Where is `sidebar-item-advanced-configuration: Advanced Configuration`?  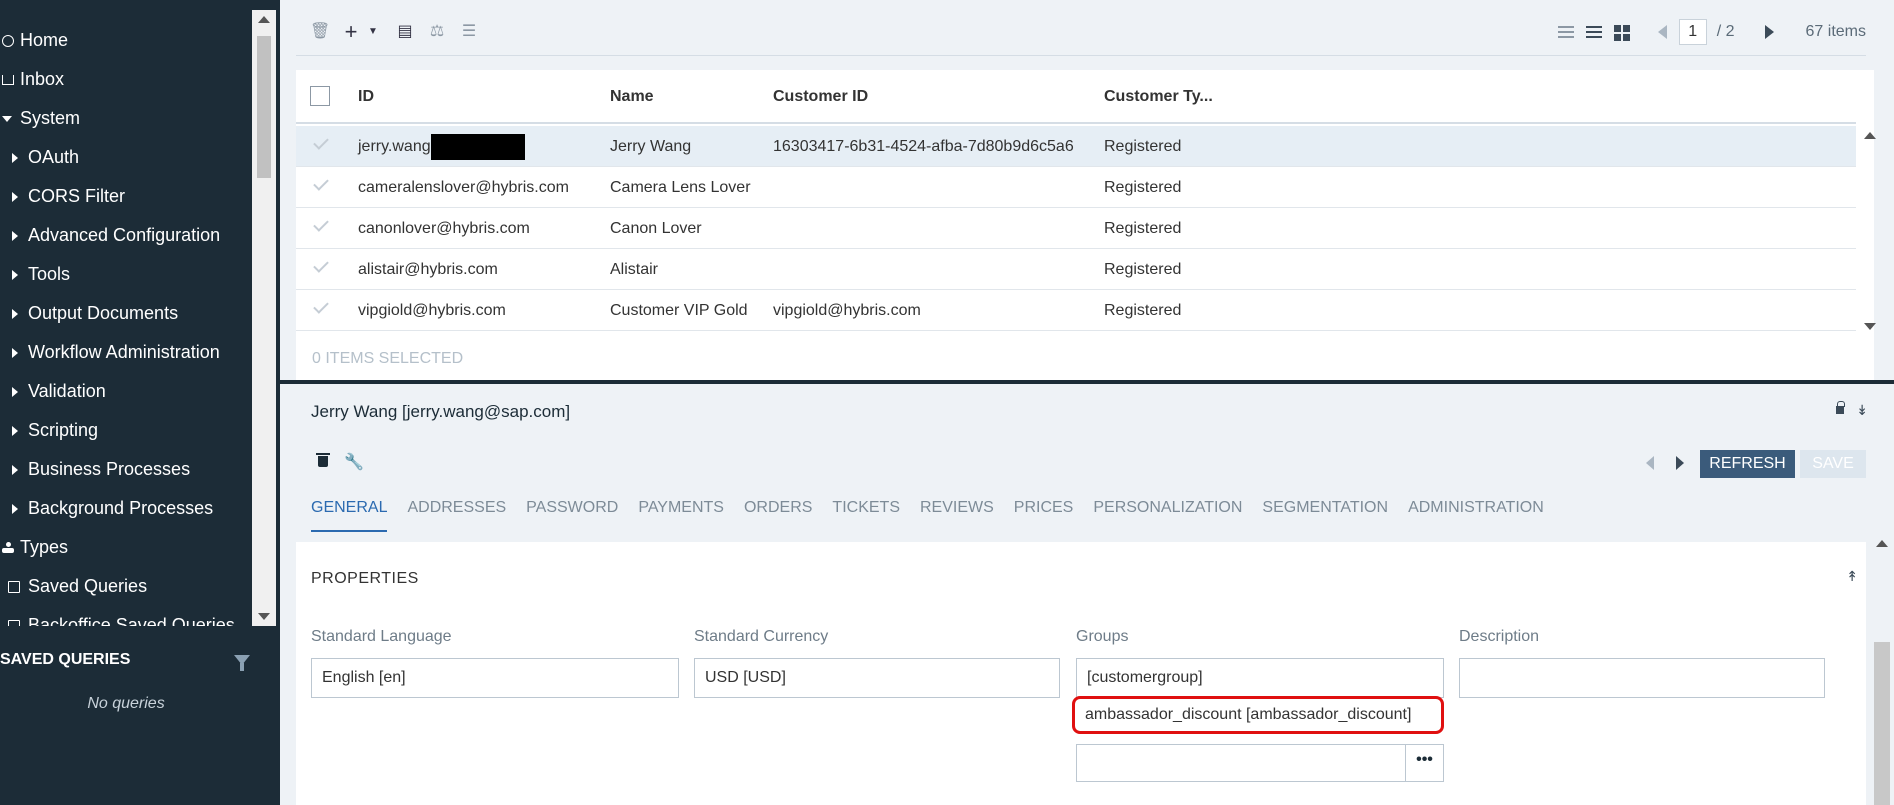
sidebar-item-advanced-configuration: Advanced Configuration is located at coordinates (110, 235).